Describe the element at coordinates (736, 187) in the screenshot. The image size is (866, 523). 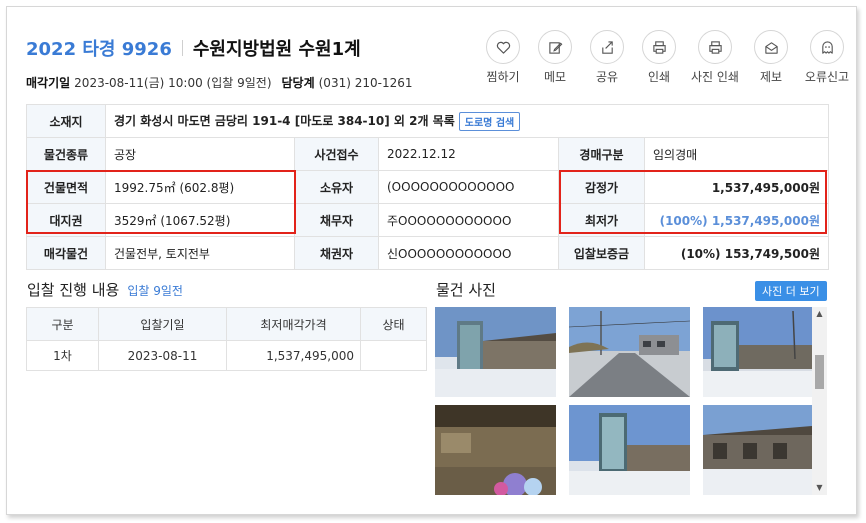
I see `appraisal-value: 1,537,495,000원` at that location.